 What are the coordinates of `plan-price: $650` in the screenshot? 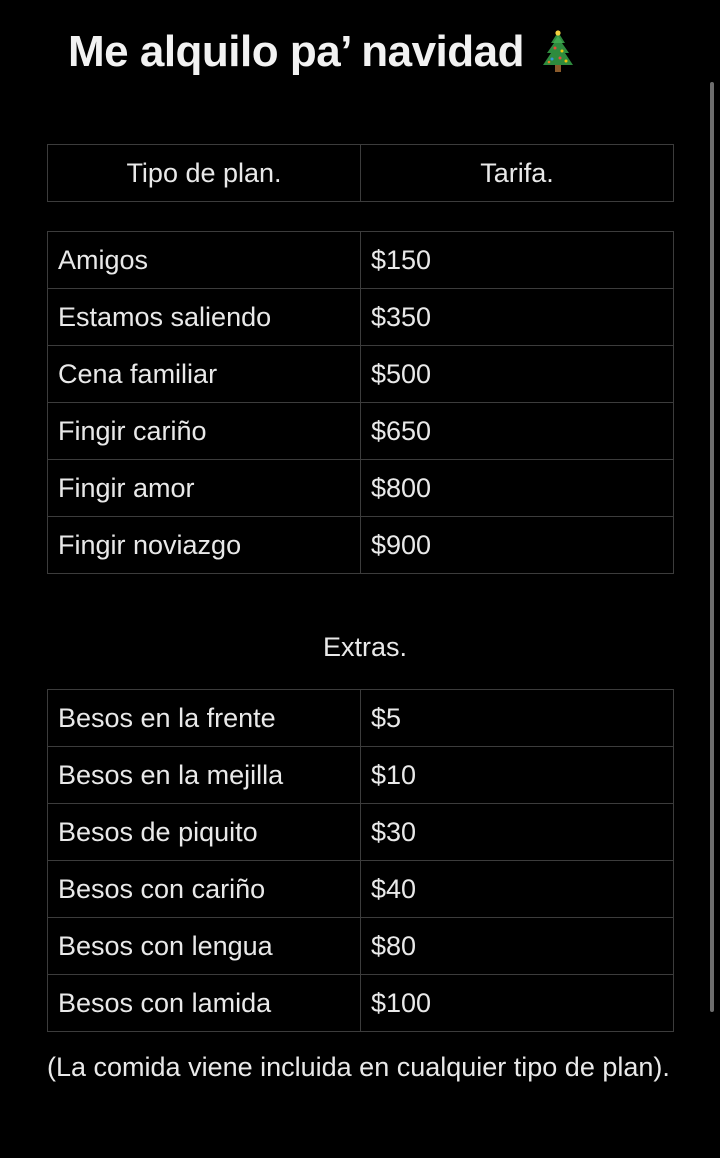 It's located at (517, 431).